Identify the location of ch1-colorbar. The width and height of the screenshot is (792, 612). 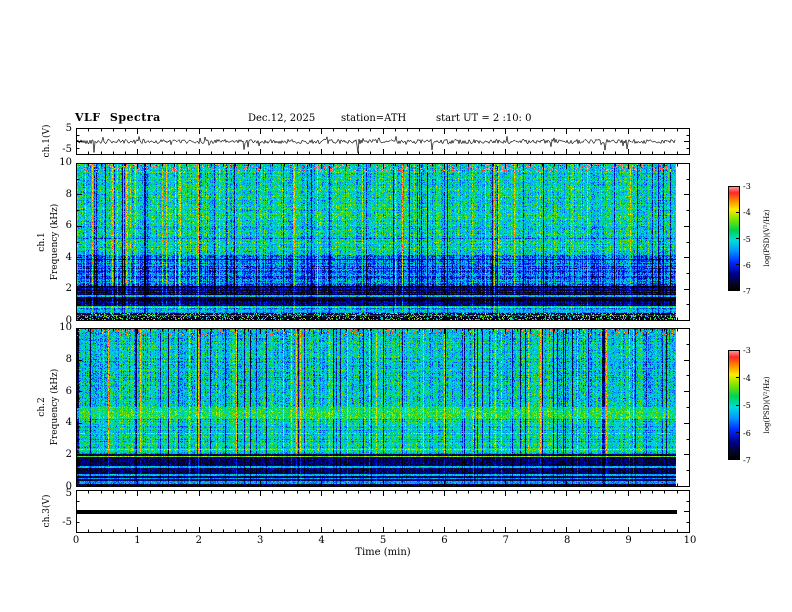
(734, 238).